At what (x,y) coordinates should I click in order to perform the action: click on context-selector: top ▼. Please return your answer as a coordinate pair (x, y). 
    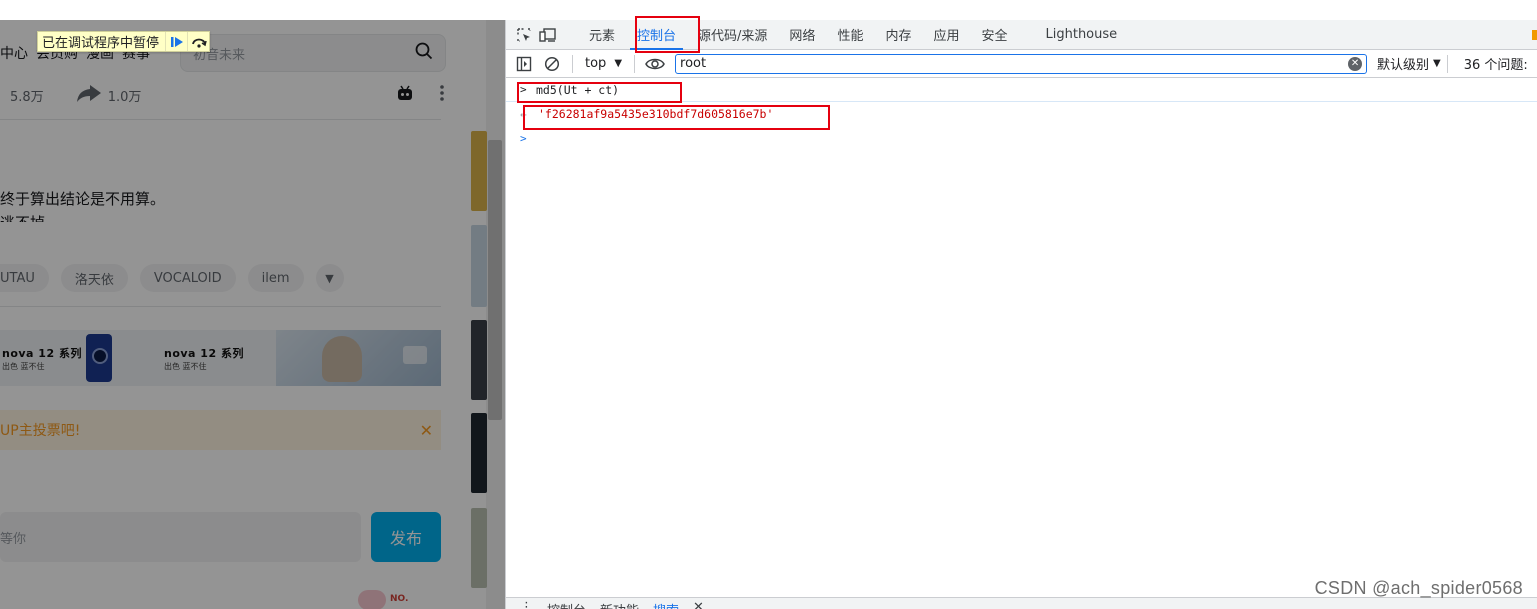
    Looking at the image, I should click on (603, 63).